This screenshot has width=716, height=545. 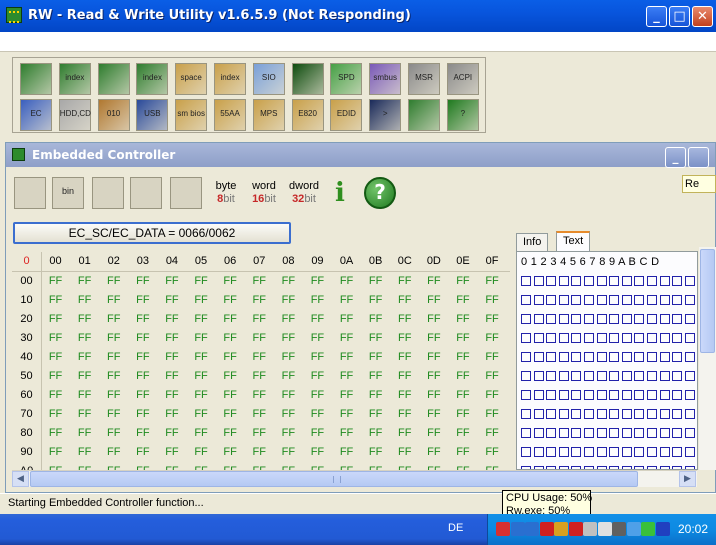 What do you see at coordinates (699, 184) in the screenshot?
I see `re-button: Re` at bounding box center [699, 184].